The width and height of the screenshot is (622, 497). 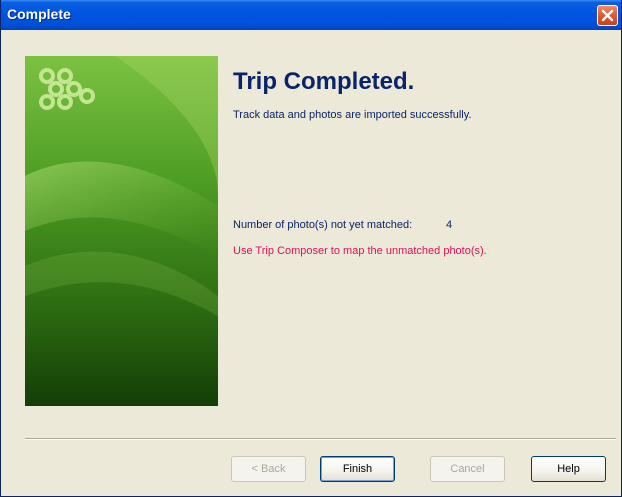 What do you see at coordinates (449, 225) in the screenshot?
I see `unmatched-count-value: 4` at bounding box center [449, 225].